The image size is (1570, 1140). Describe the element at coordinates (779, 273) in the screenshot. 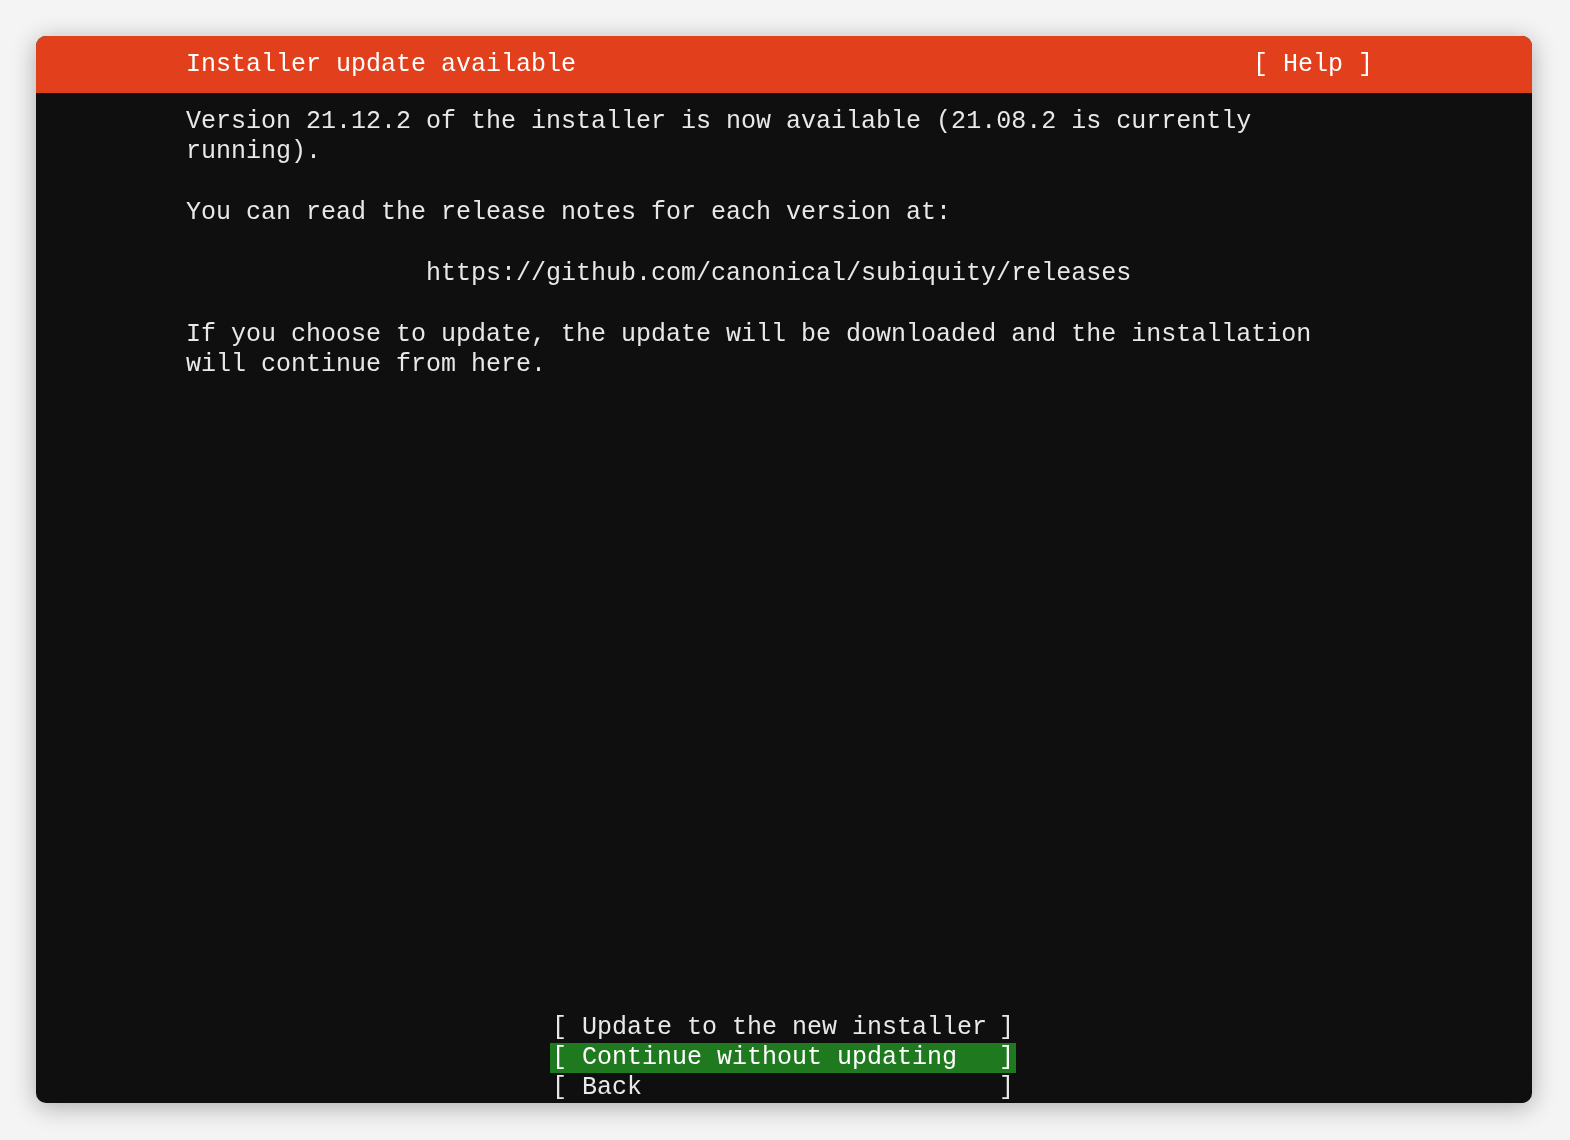

I see `release-notes-url: https://github.com/canonical/subiquity/releases` at that location.